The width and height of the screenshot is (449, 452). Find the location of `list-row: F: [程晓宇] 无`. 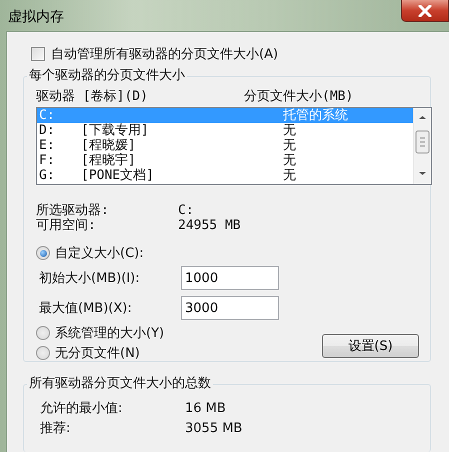

list-row: F: [程晓宇] 无 is located at coordinates (225, 160).